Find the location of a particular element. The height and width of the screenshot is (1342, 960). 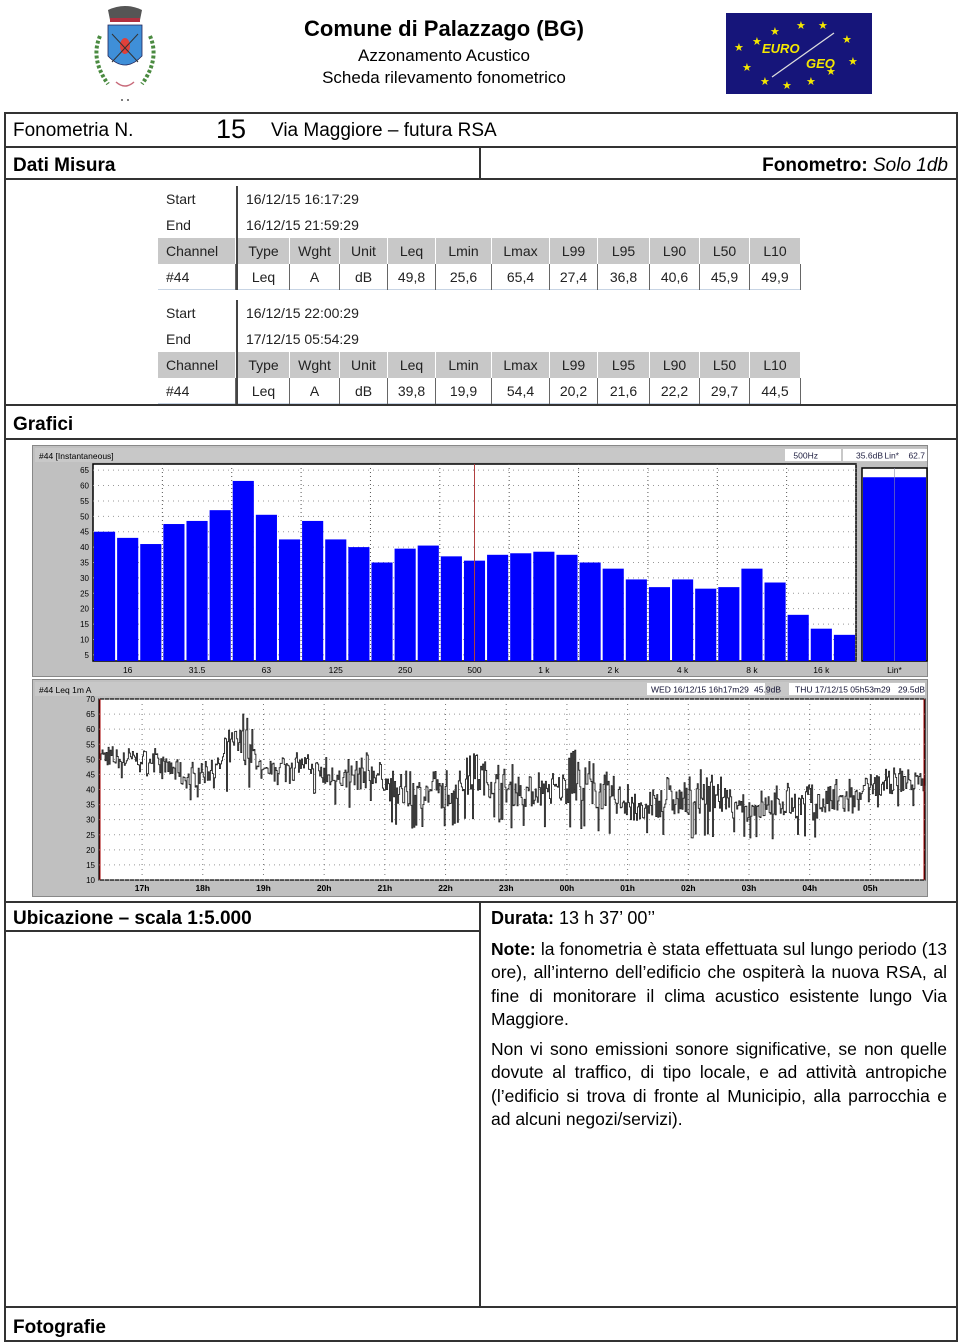

table-cell: 20,2 is located at coordinates (574, 390).